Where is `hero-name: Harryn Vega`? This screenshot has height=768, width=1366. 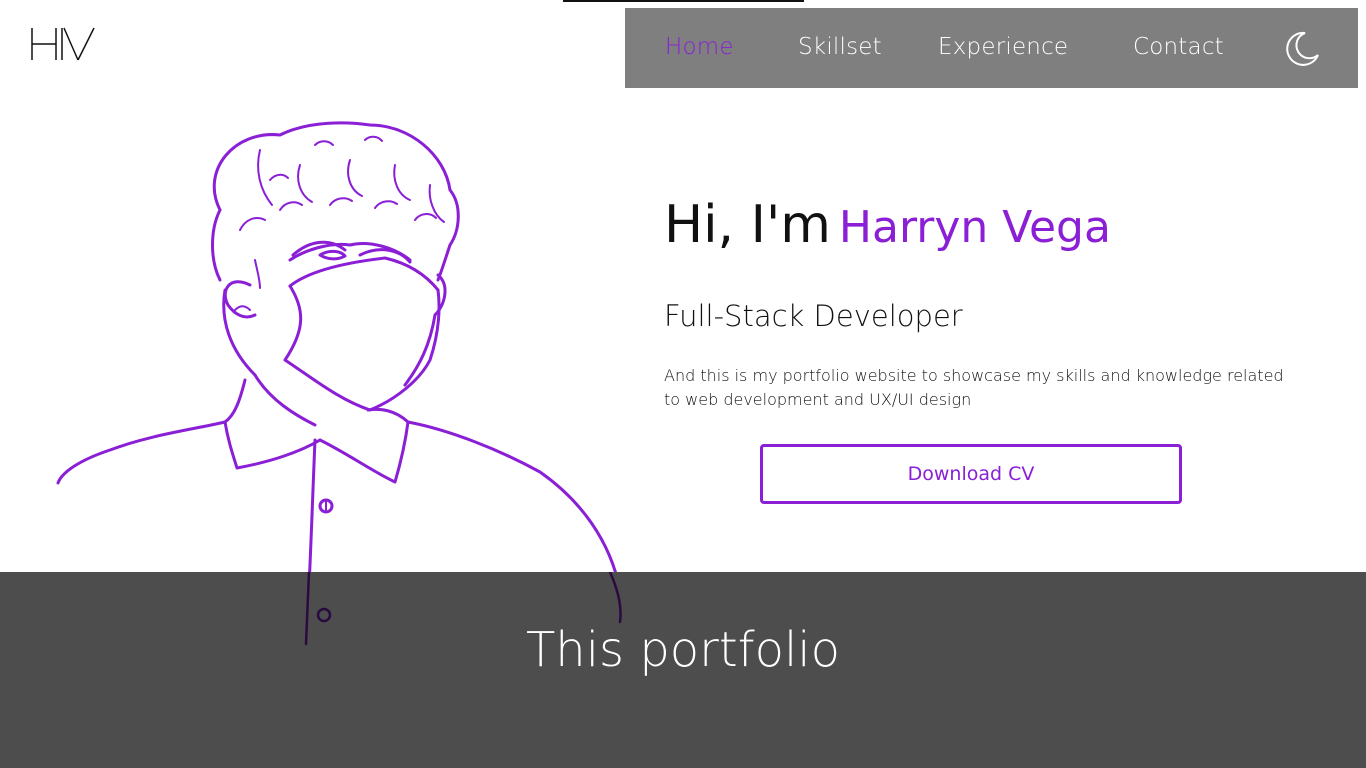 hero-name: Harryn Vega is located at coordinates (974, 227).